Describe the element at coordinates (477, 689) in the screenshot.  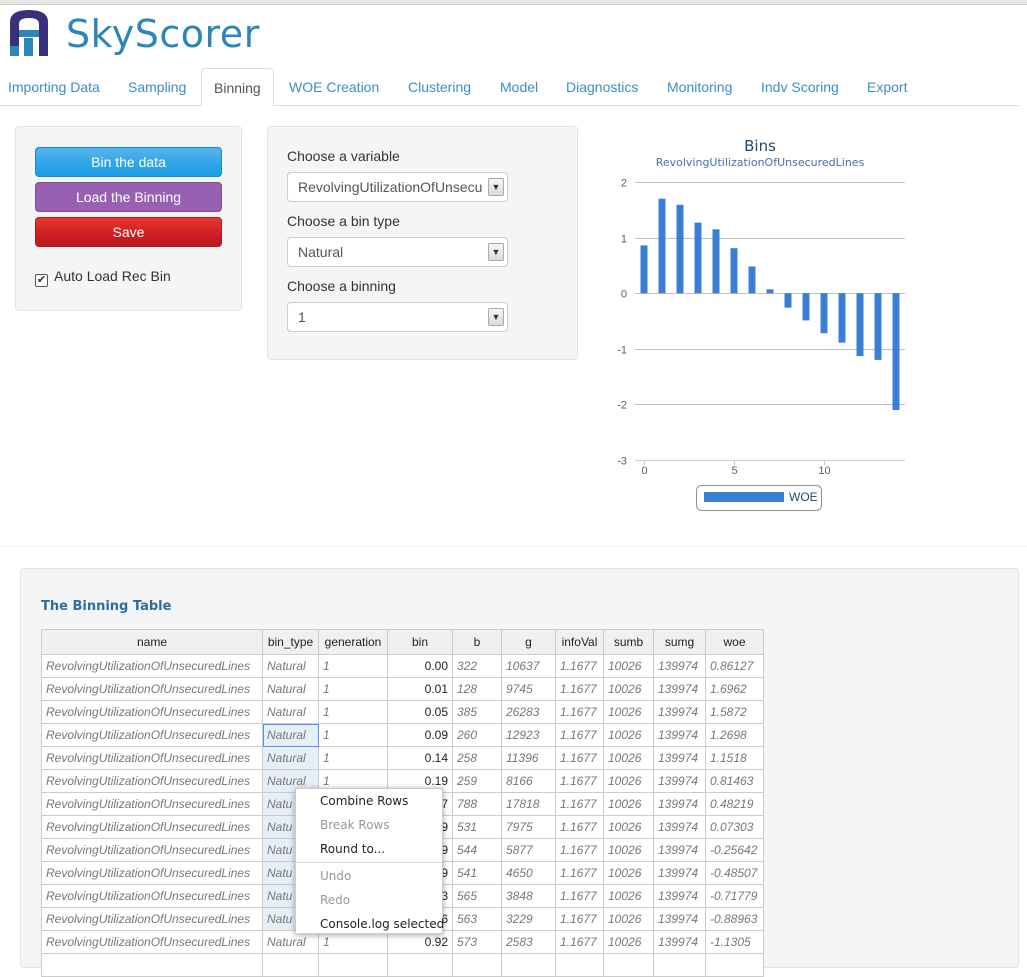
I see `cell-b: 128` at that location.